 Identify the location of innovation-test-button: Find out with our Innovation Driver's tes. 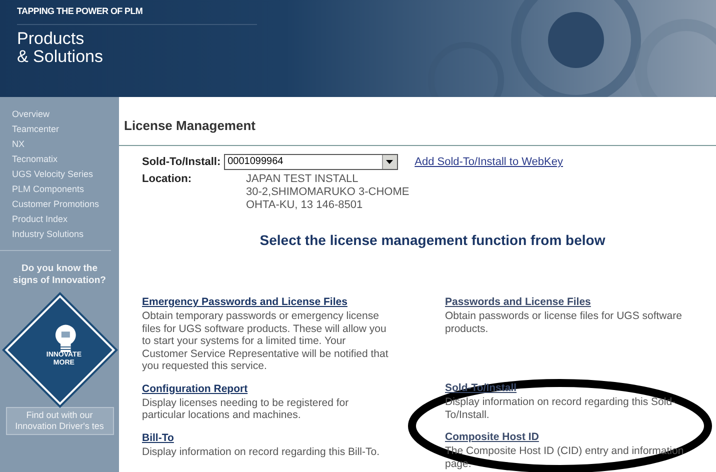
(60, 421).